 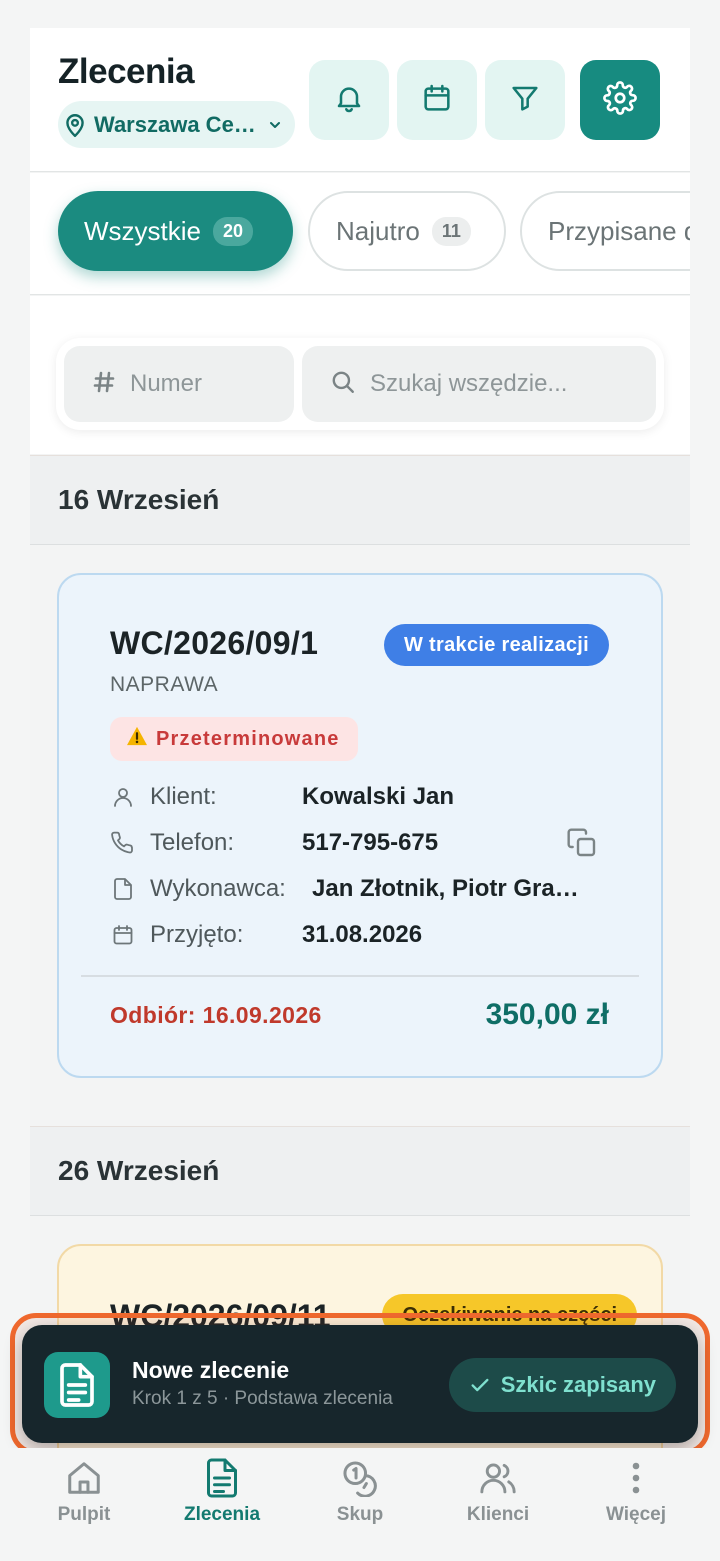 What do you see at coordinates (275, 125) in the screenshot?
I see `chevron-down-icon` at bounding box center [275, 125].